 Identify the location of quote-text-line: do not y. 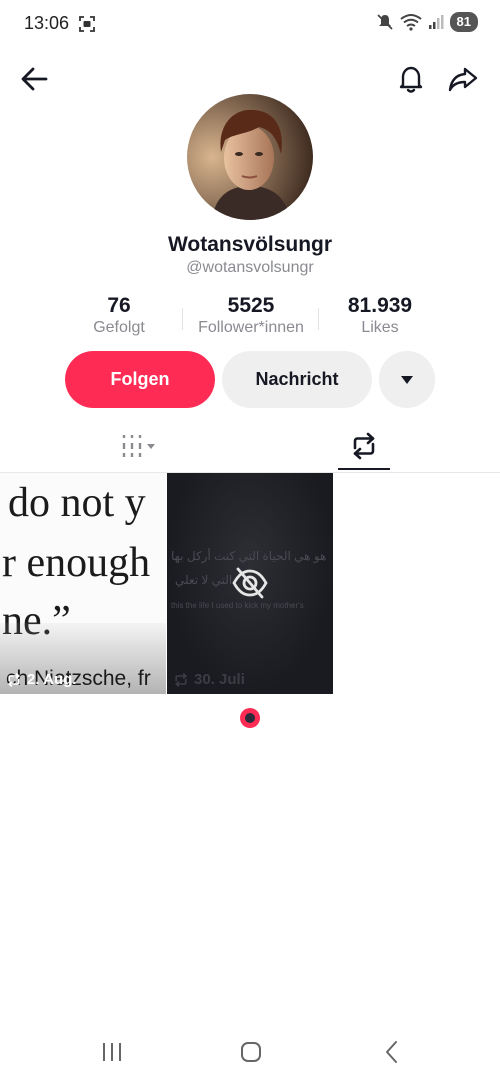
(77, 503).